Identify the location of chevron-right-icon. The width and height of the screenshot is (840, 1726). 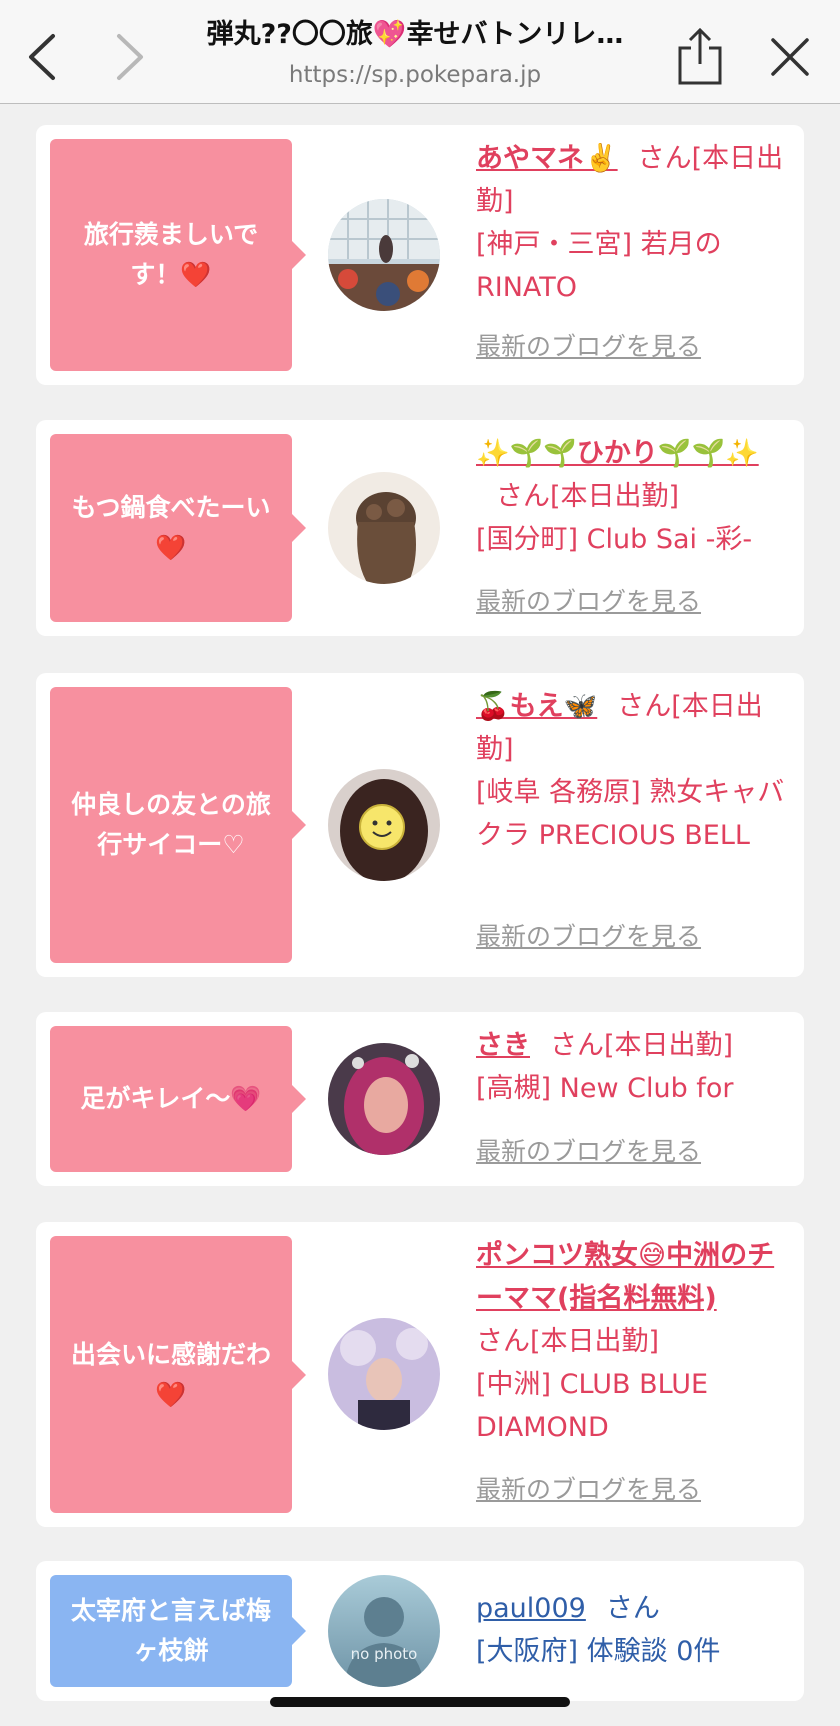
(130, 57).